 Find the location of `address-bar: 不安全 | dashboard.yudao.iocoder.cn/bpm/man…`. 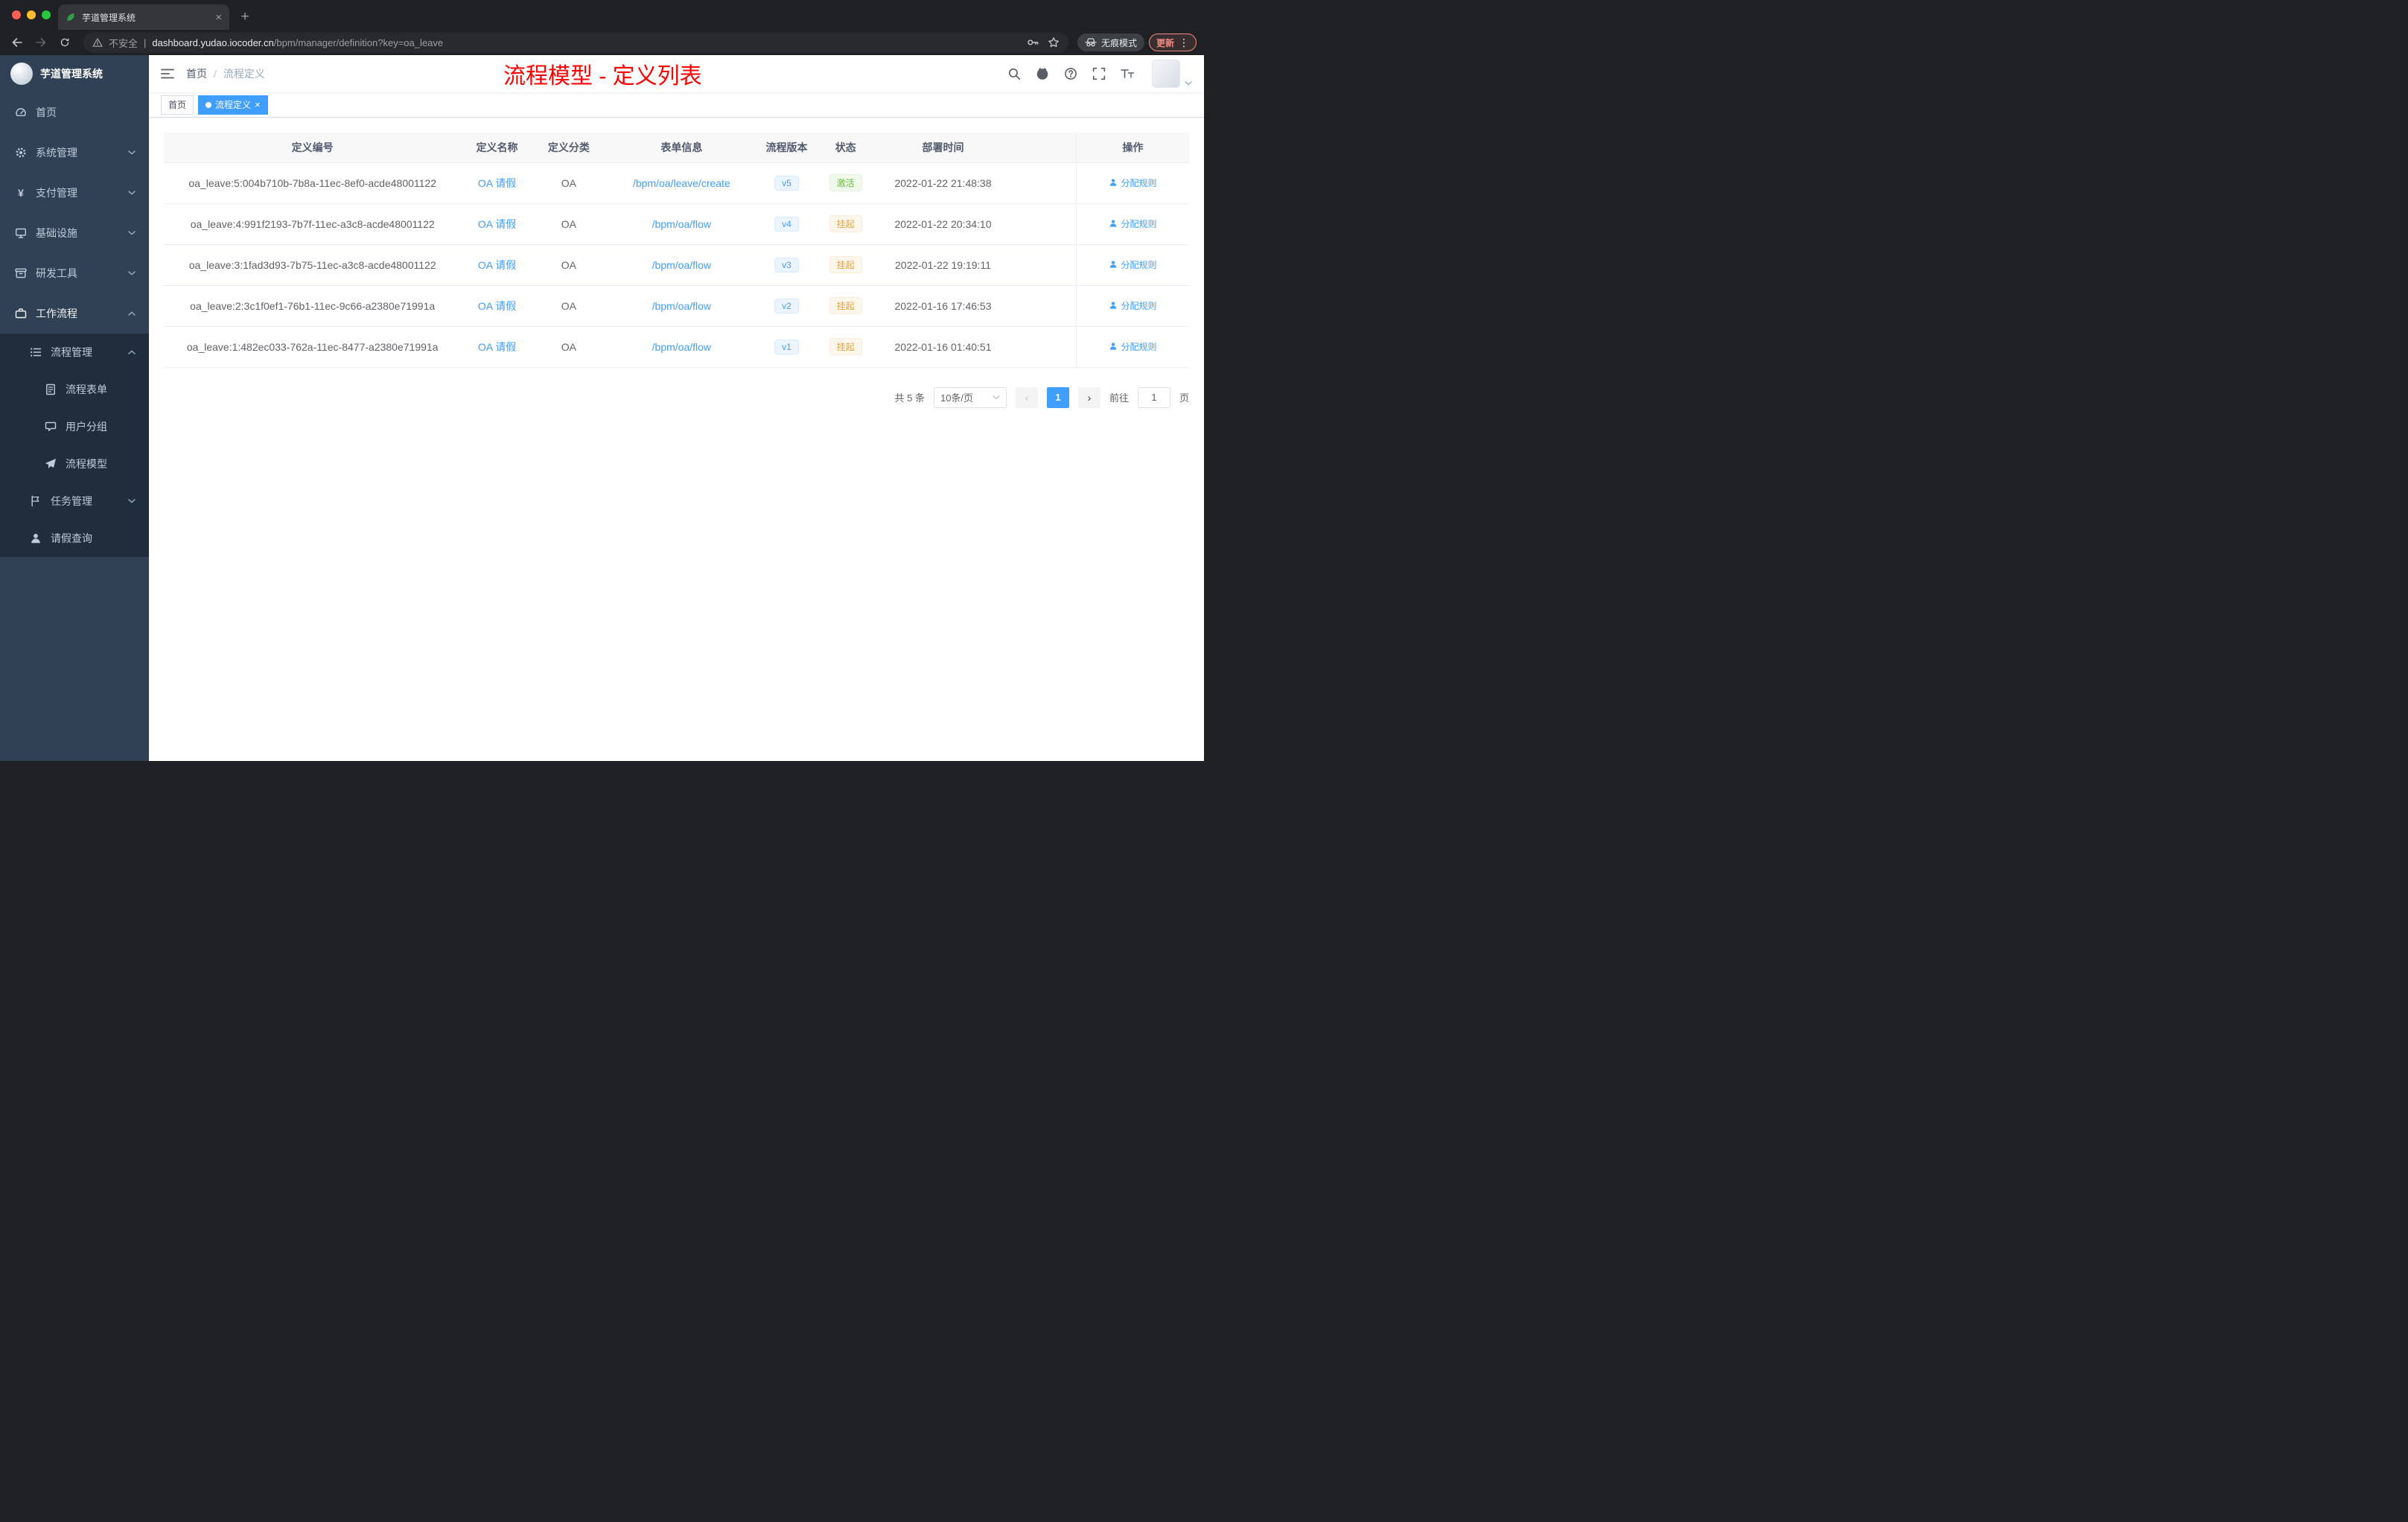

address-bar: 不安全 | dashboard.yudao.iocoder.cn/bpm/man… is located at coordinates (575, 42).